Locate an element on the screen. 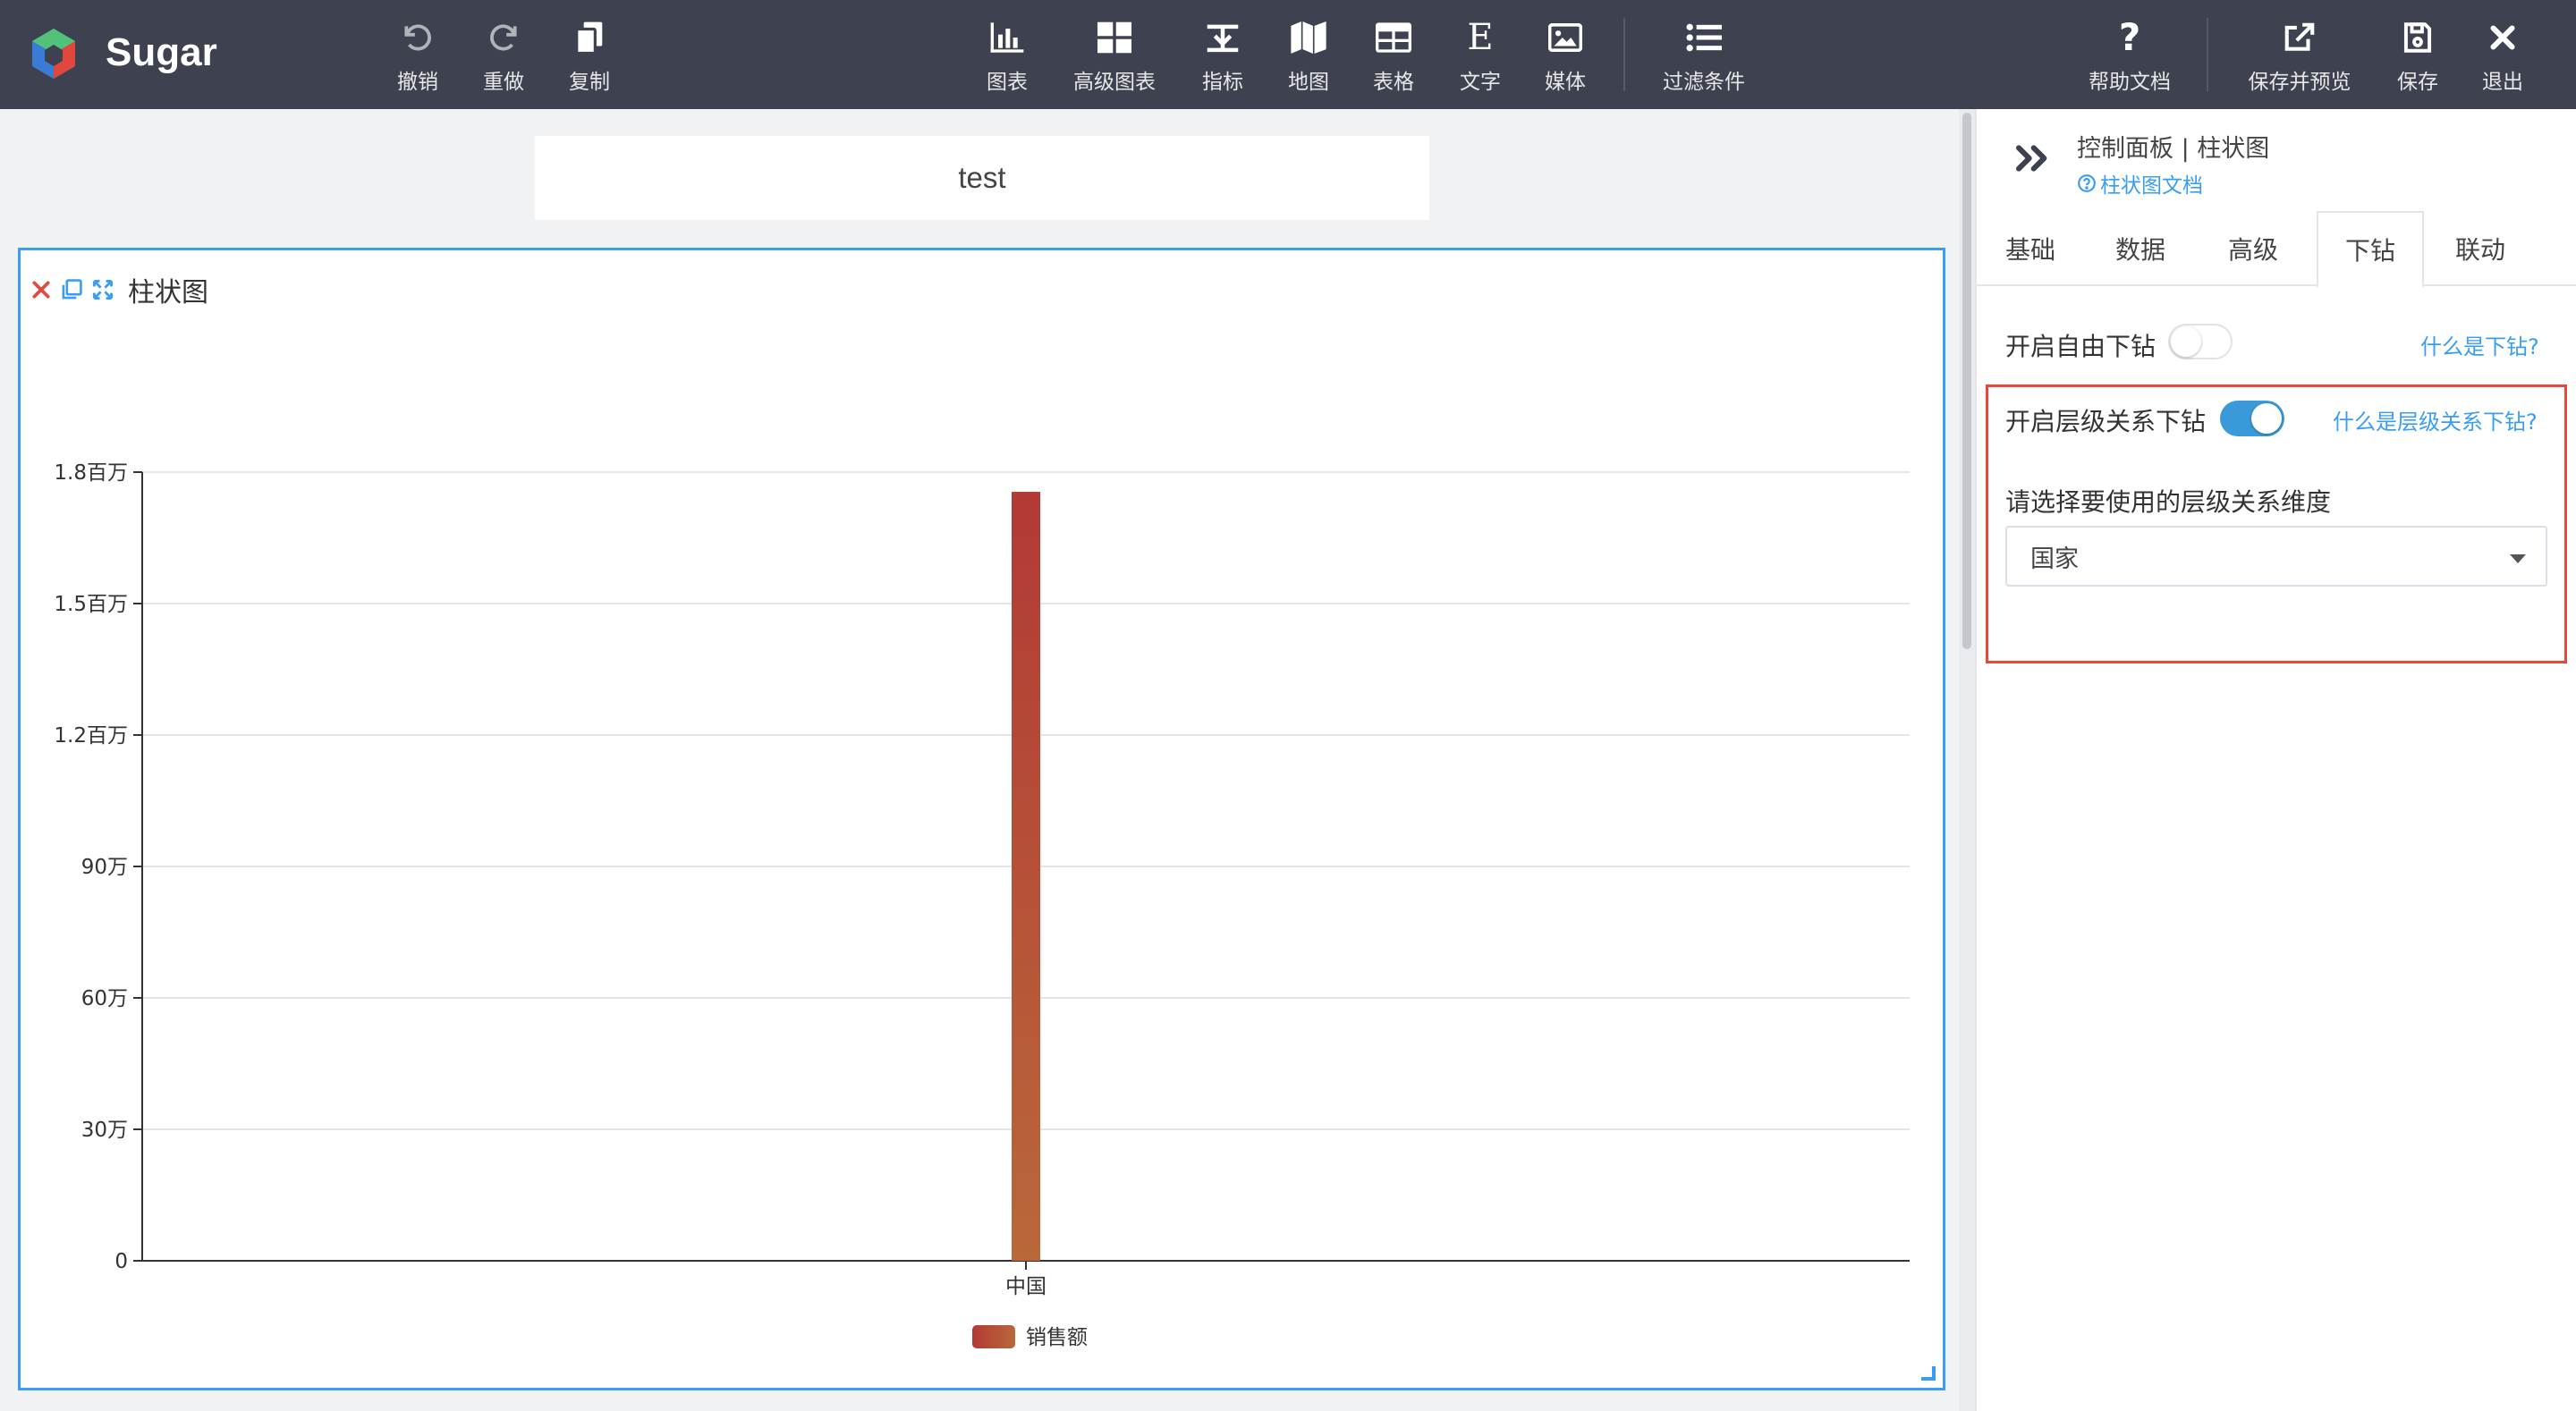 This screenshot has height=1411, width=2576. redo-icon is located at coordinates (503, 38).